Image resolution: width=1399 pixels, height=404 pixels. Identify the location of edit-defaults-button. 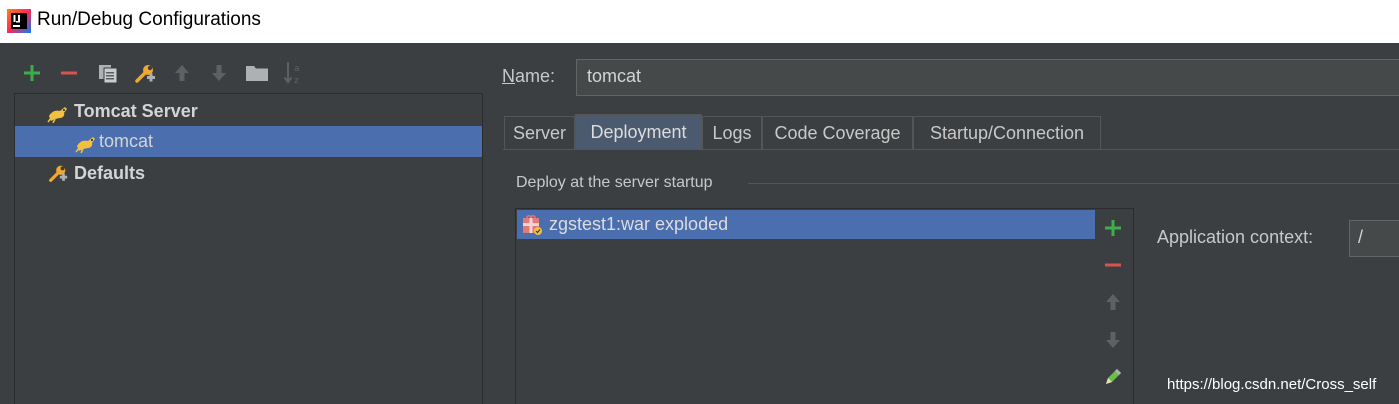
(145, 73).